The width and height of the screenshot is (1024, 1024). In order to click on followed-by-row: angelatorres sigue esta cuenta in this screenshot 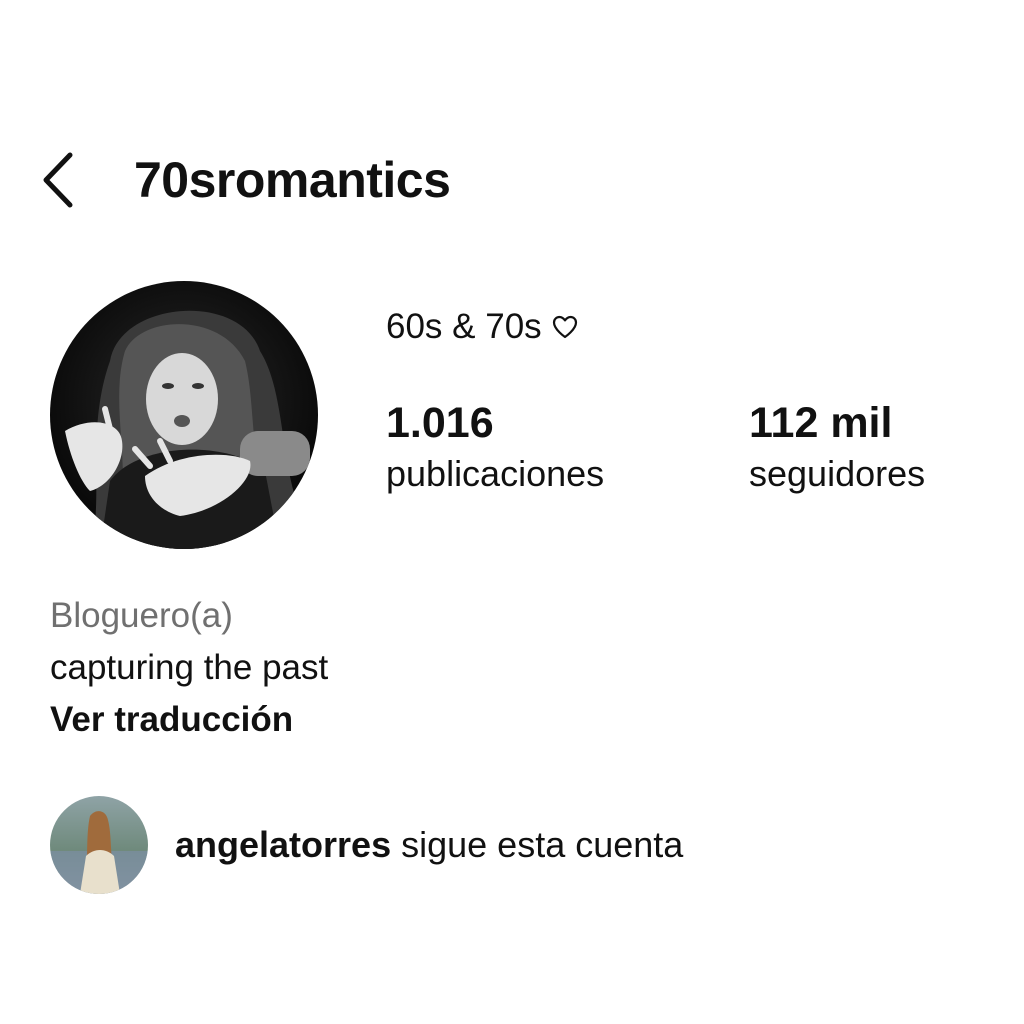, I will do `click(366, 845)`.